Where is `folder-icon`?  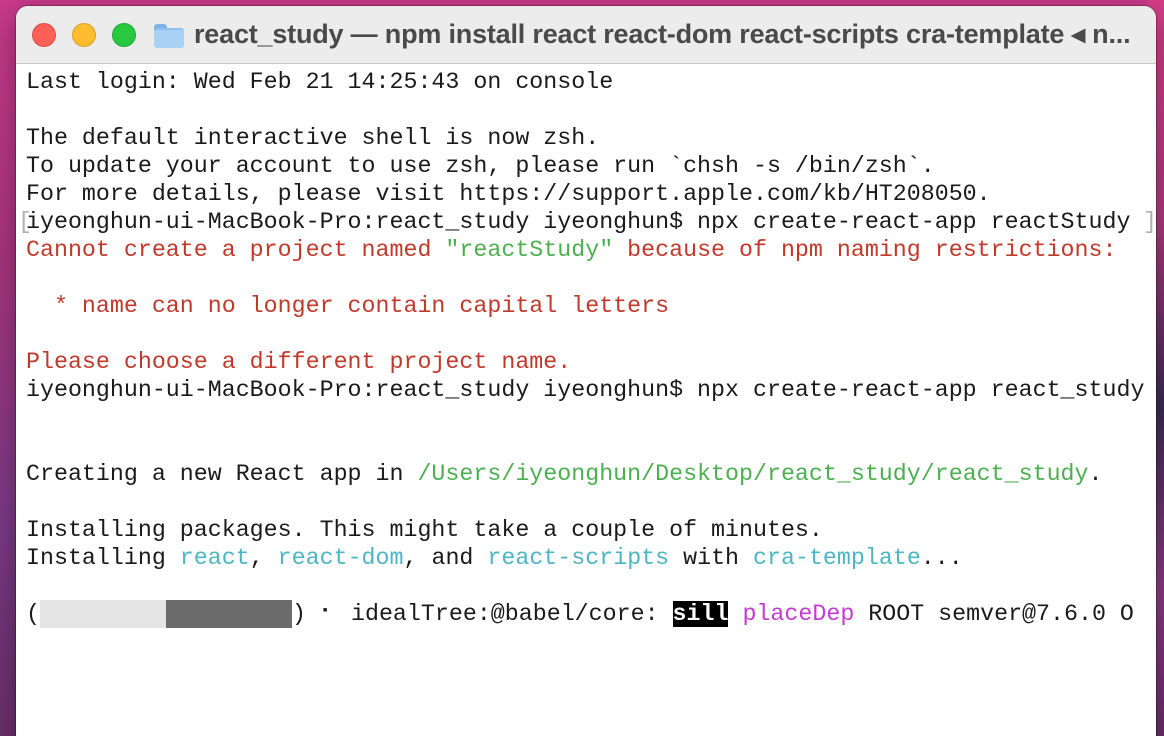 folder-icon is located at coordinates (169, 35).